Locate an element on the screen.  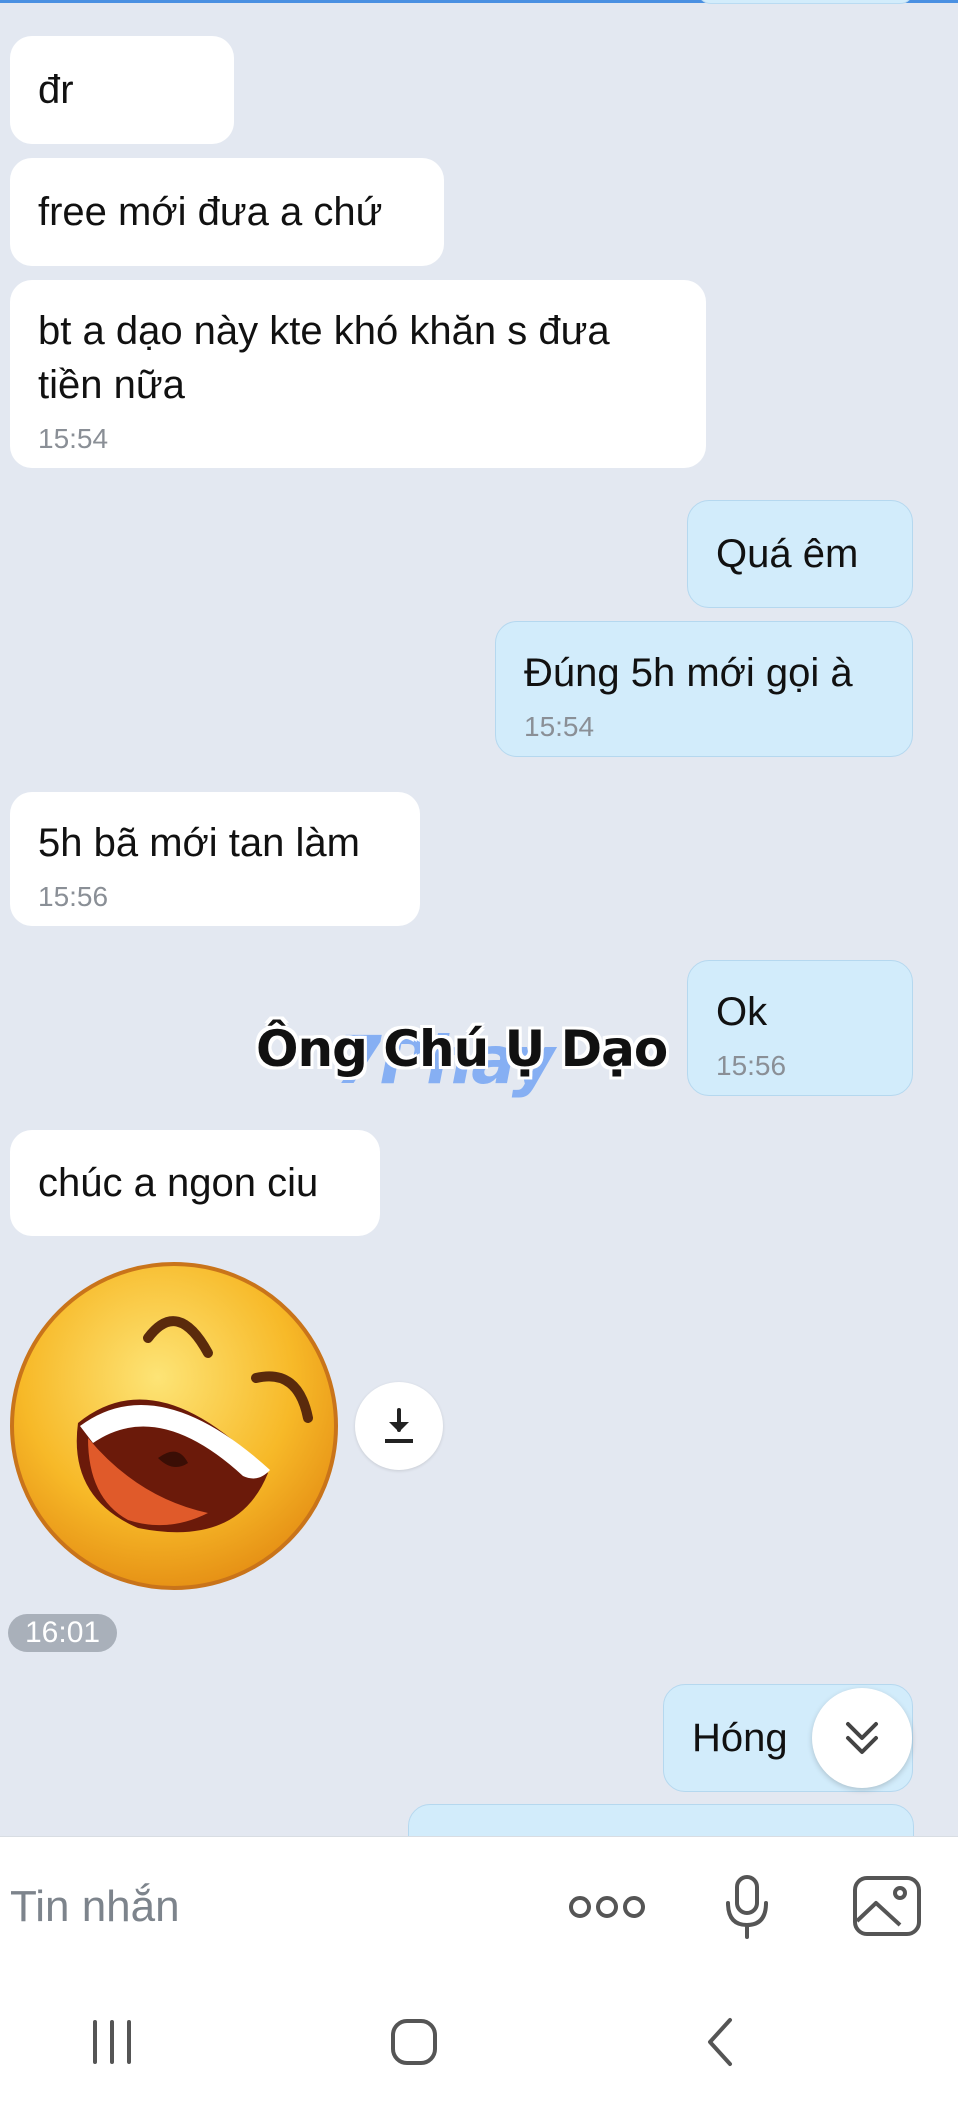
outgoing-message: Đúng 5h mới gọi à 15:54 is located at coordinates (704, 689).